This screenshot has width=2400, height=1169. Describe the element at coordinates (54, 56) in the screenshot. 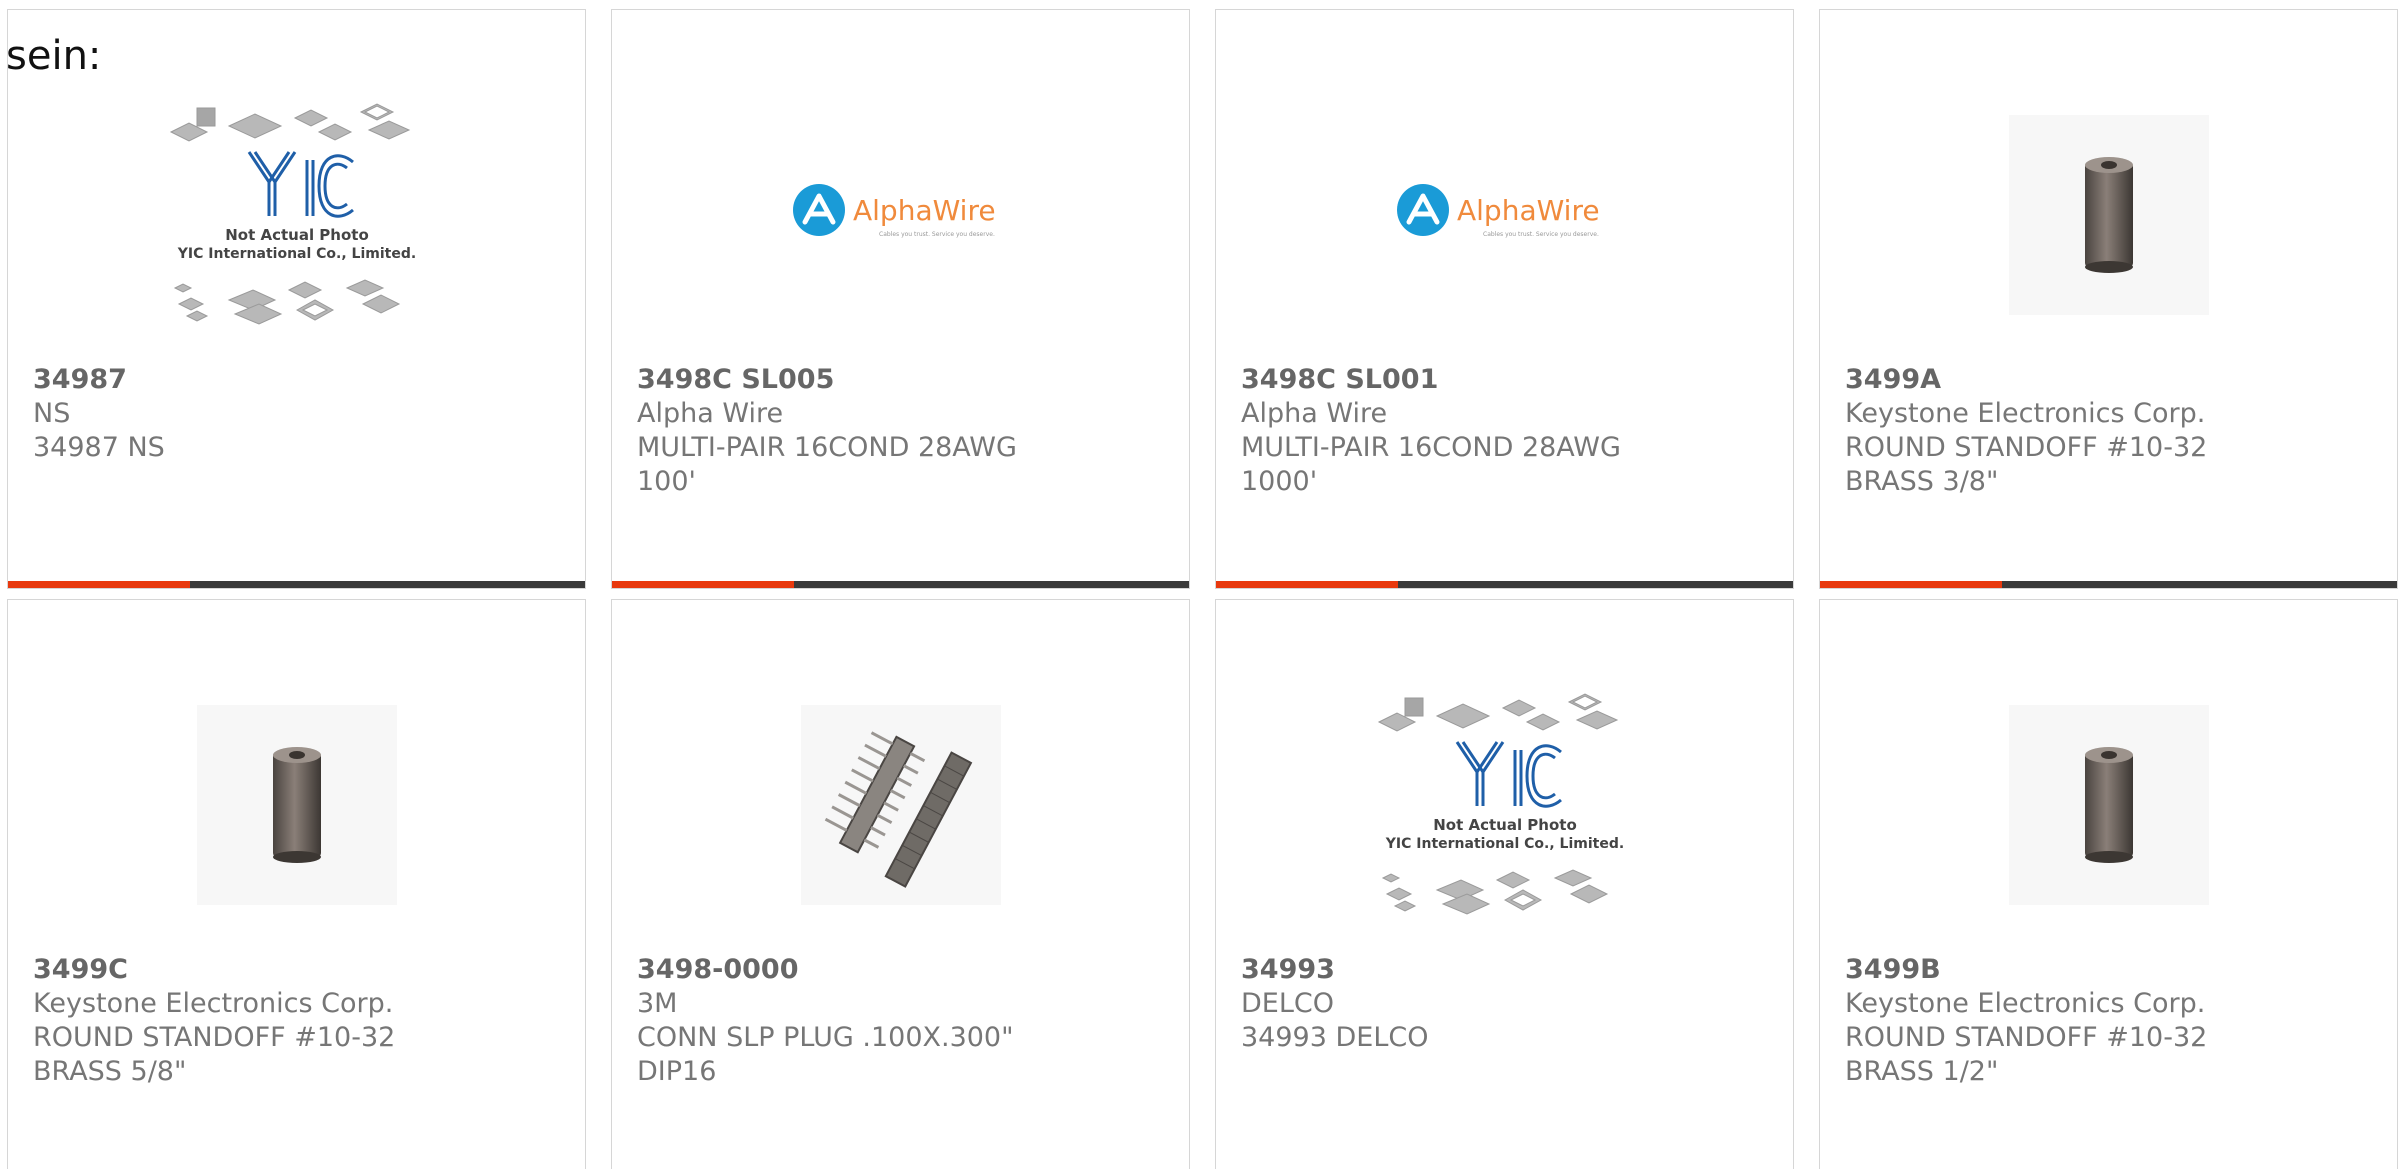

I see `lead-text: sein:` at that location.